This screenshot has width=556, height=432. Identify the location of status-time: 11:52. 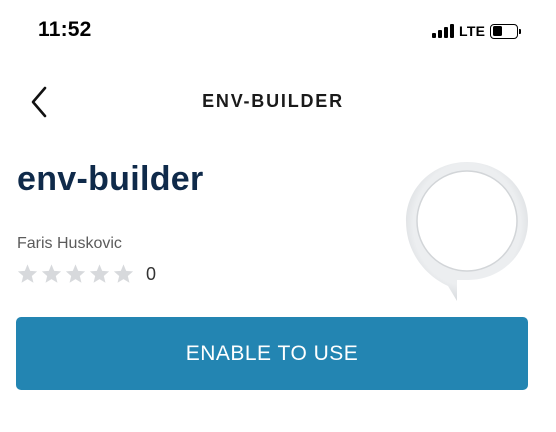
(65, 29).